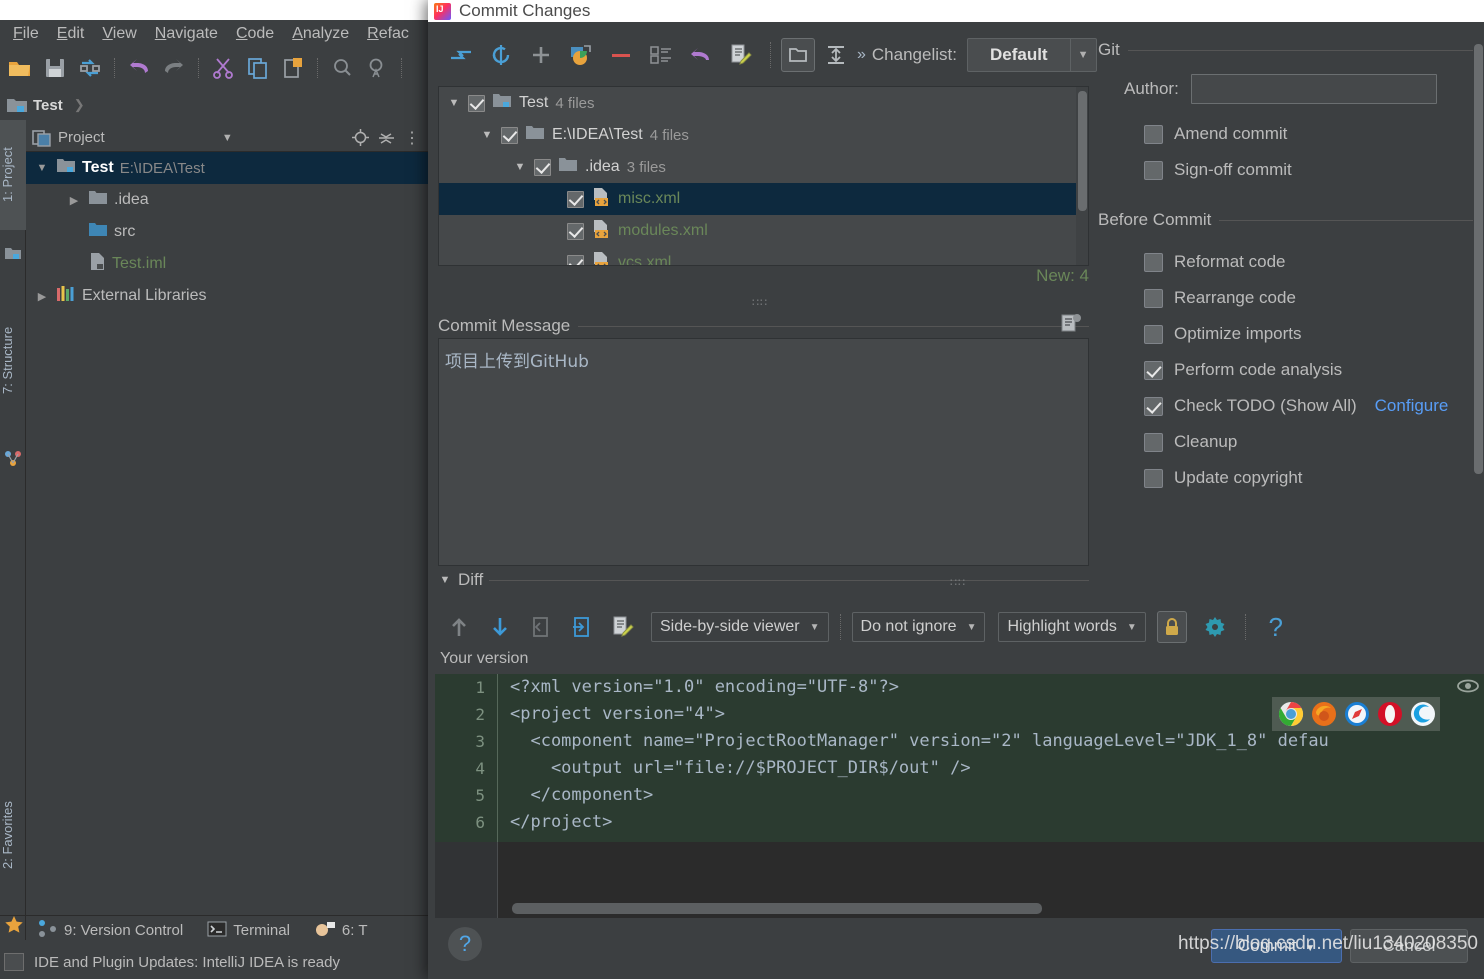 This screenshot has width=1484, height=979. What do you see at coordinates (581, 55) in the screenshot?
I see `move-to-changelist-icon` at bounding box center [581, 55].